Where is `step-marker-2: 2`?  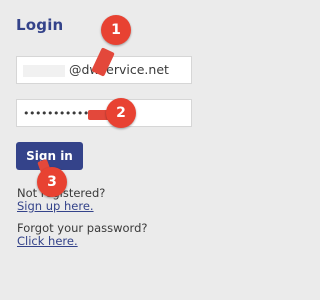 step-marker-2: 2 is located at coordinates (123, 115).